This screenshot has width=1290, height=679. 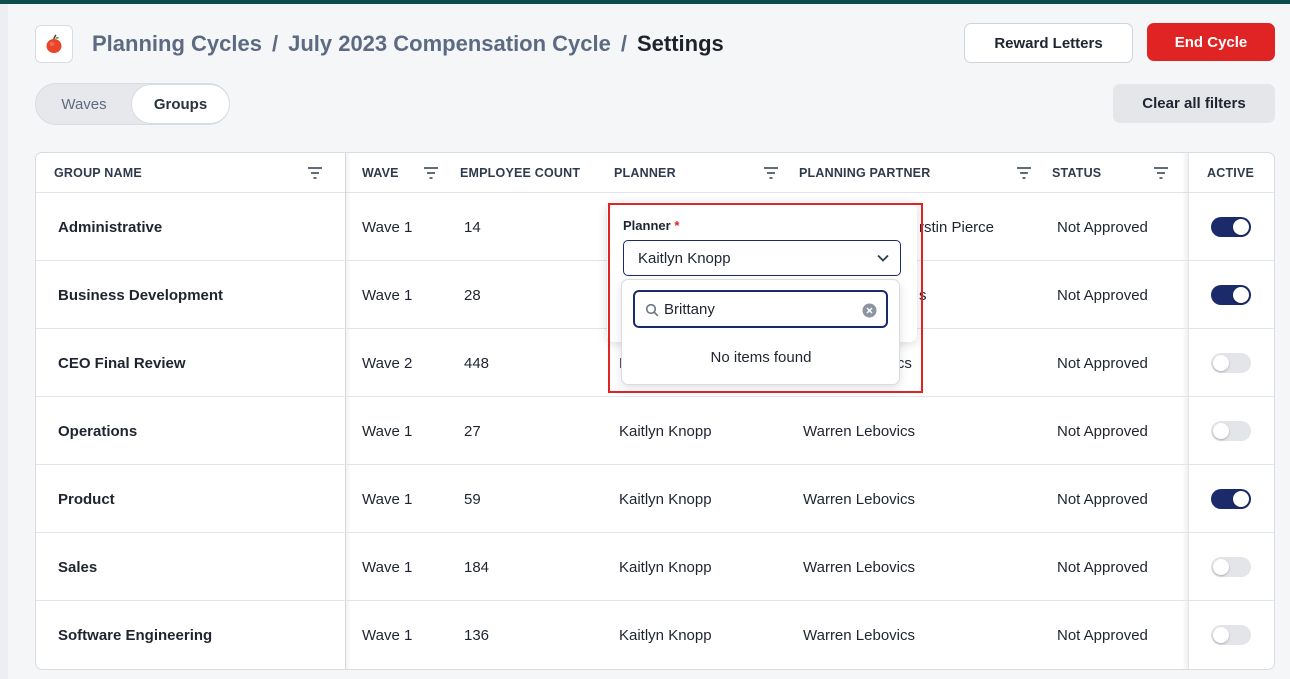 What do you see at coordinates (520, 173) in the screenshot?
I see `column-header-employee-count: EMPLOYEE COUNT` at bounding box center [520, 173].